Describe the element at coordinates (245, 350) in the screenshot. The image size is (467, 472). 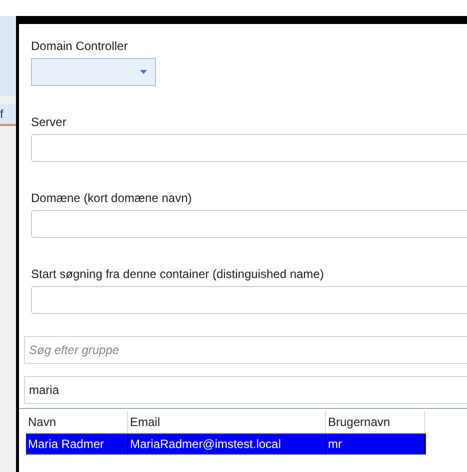
I see `search-field: Søg efter gruppe` at that location.